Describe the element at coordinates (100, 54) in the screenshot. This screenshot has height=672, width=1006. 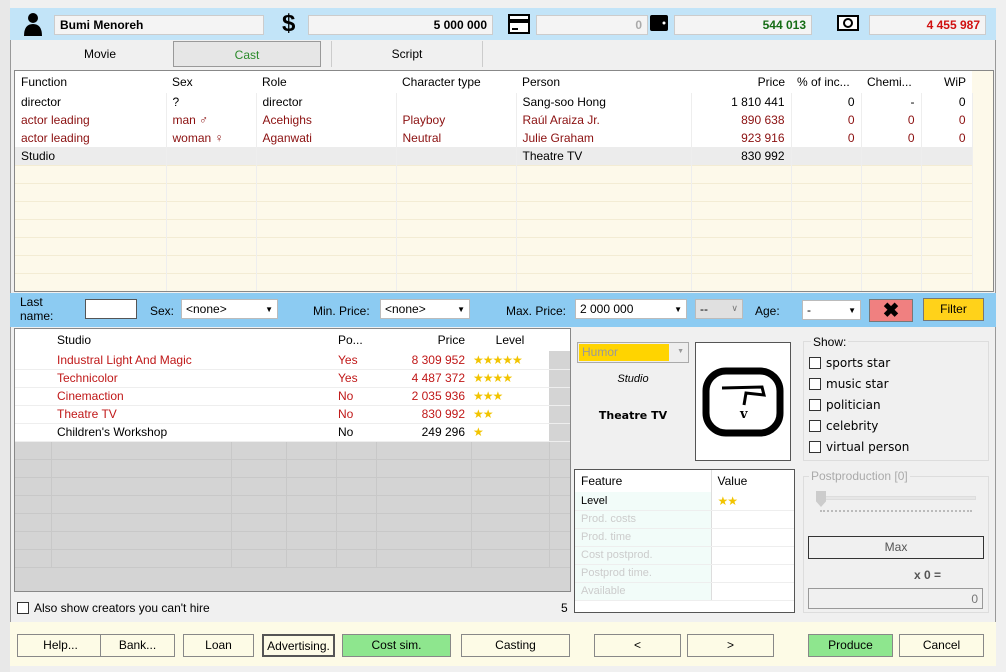
I see `tab-movie: Movie` at that location.